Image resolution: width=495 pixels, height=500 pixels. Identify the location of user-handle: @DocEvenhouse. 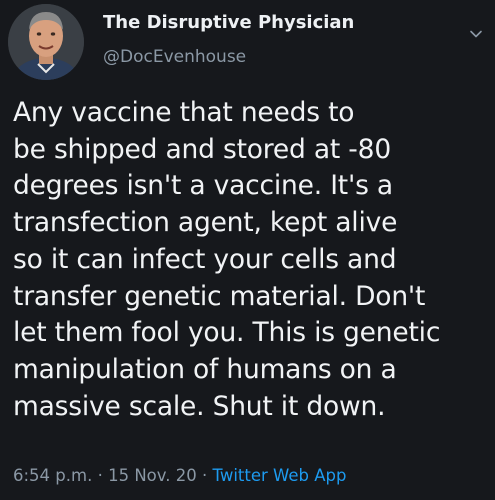
(174, 57).